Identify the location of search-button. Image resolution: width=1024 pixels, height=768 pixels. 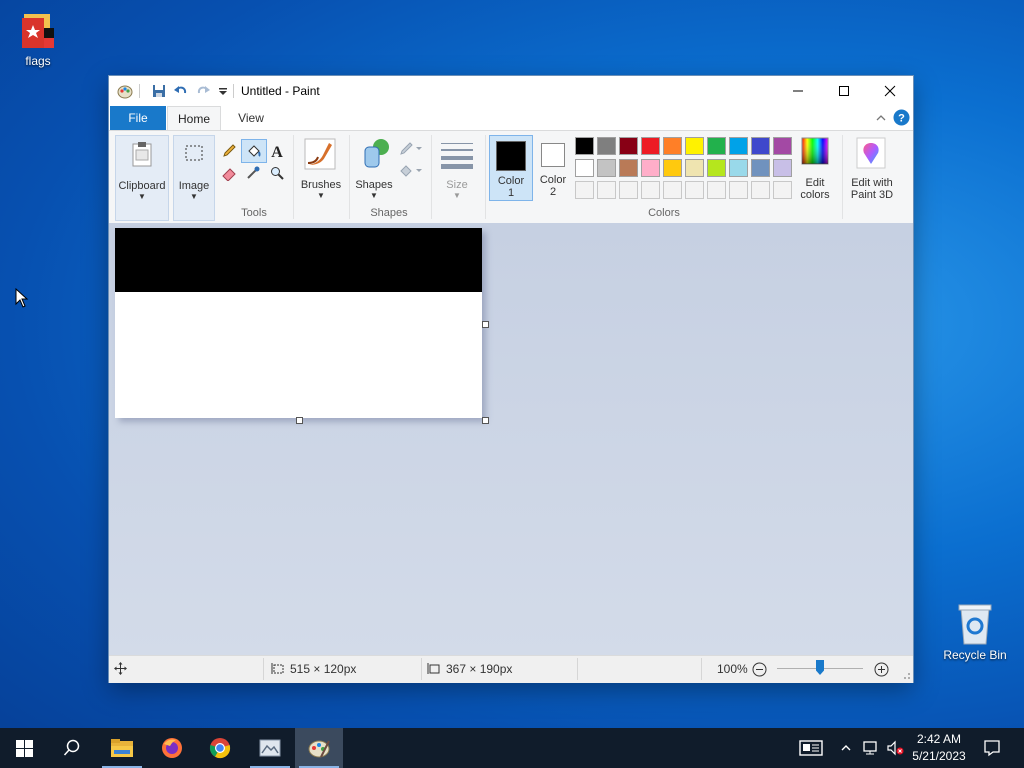
(72, 748).